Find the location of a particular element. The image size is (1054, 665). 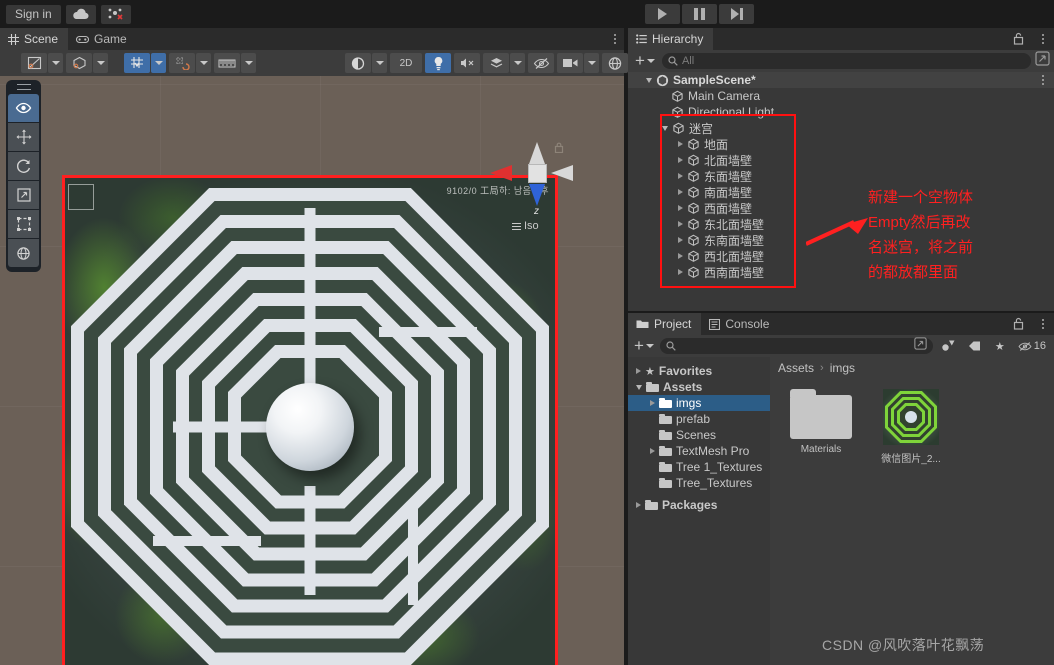

scene-view-gizmo: z Iso is located at coordinates (532, 183).